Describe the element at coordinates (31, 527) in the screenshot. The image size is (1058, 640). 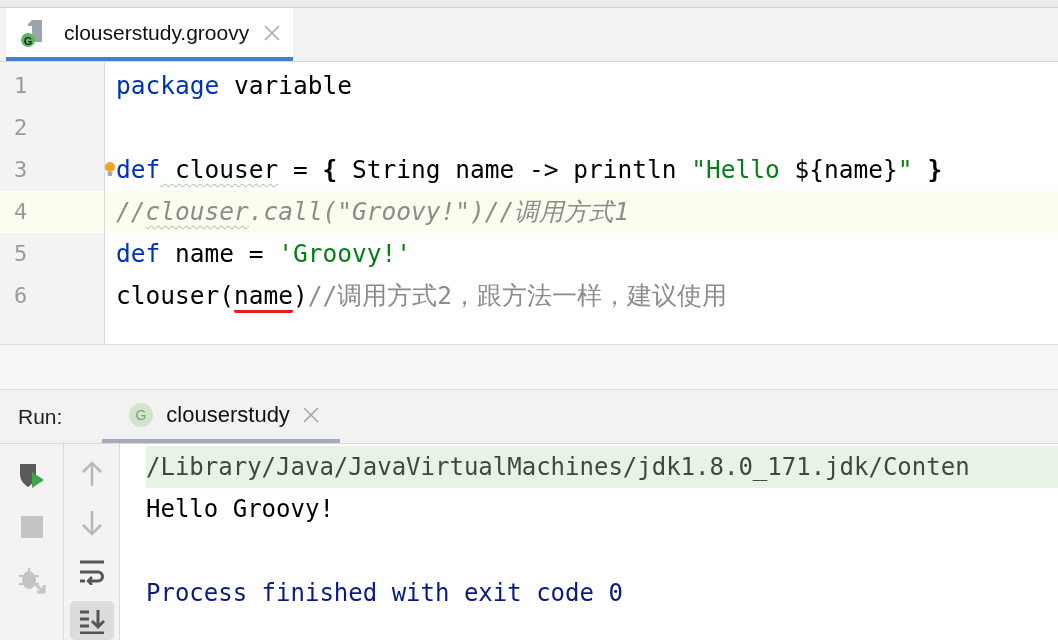
I see `stop-icon` at that location.